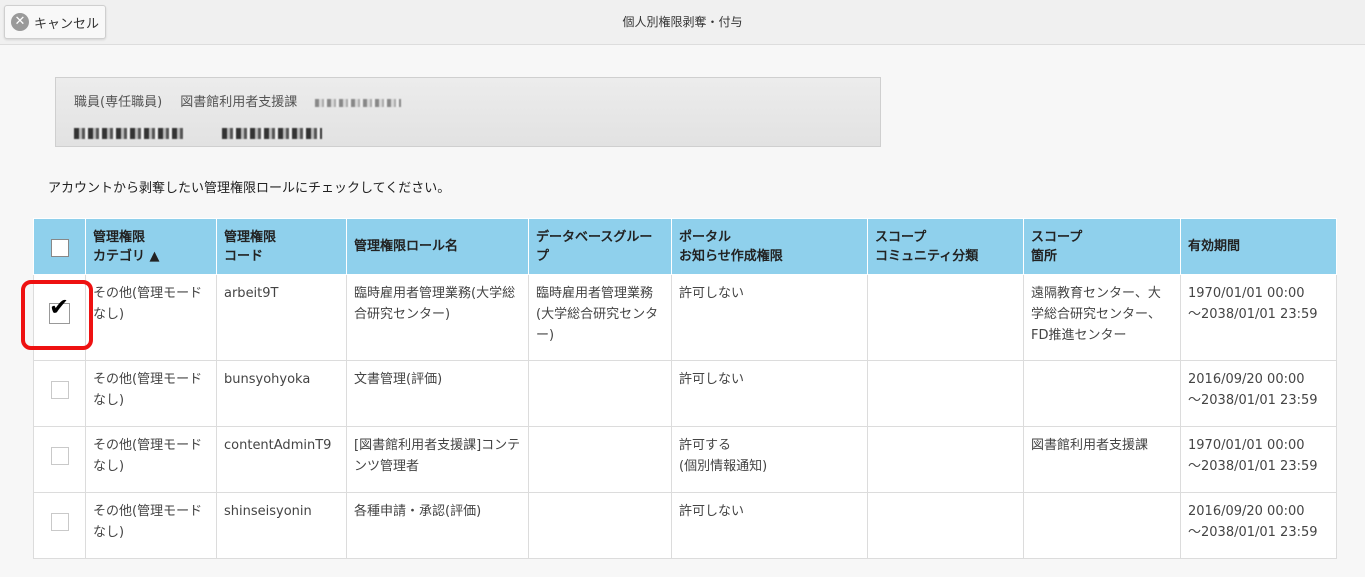 This screenshot has width=1365, height=577. What do you see at coordinates (244, 256) in the screenshot?
I see `header-code-l2: コード` at bounding box center [244, 256].